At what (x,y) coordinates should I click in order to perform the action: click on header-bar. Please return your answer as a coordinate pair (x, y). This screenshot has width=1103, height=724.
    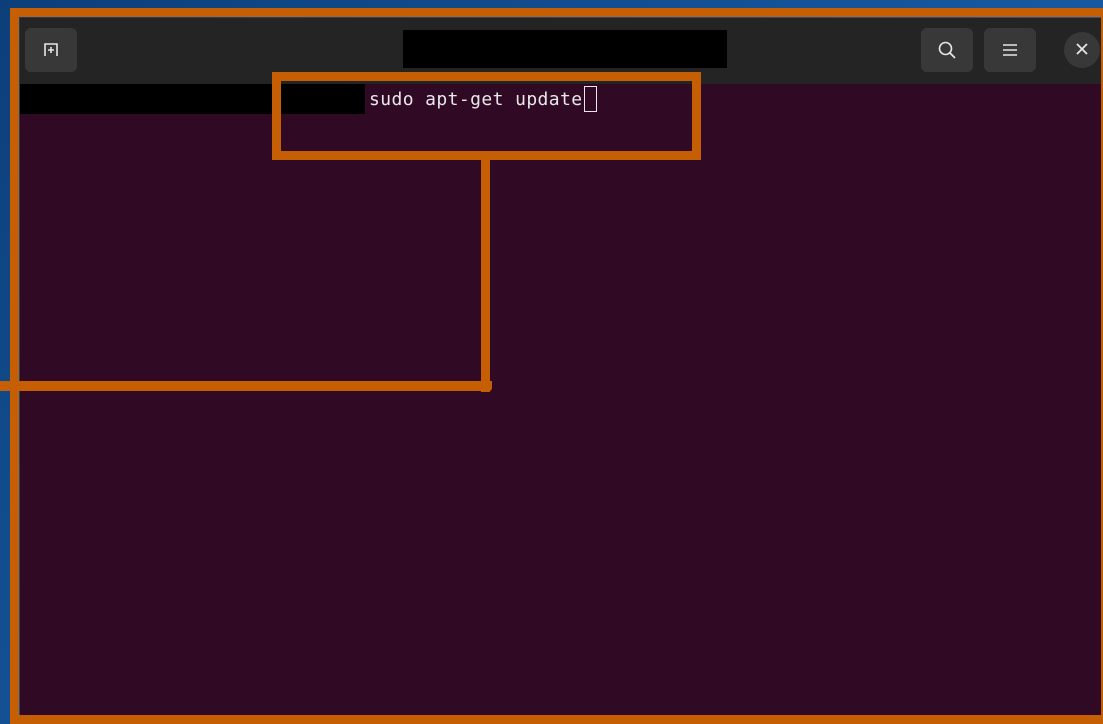
    Looking at the image, I should click on (561, 51).